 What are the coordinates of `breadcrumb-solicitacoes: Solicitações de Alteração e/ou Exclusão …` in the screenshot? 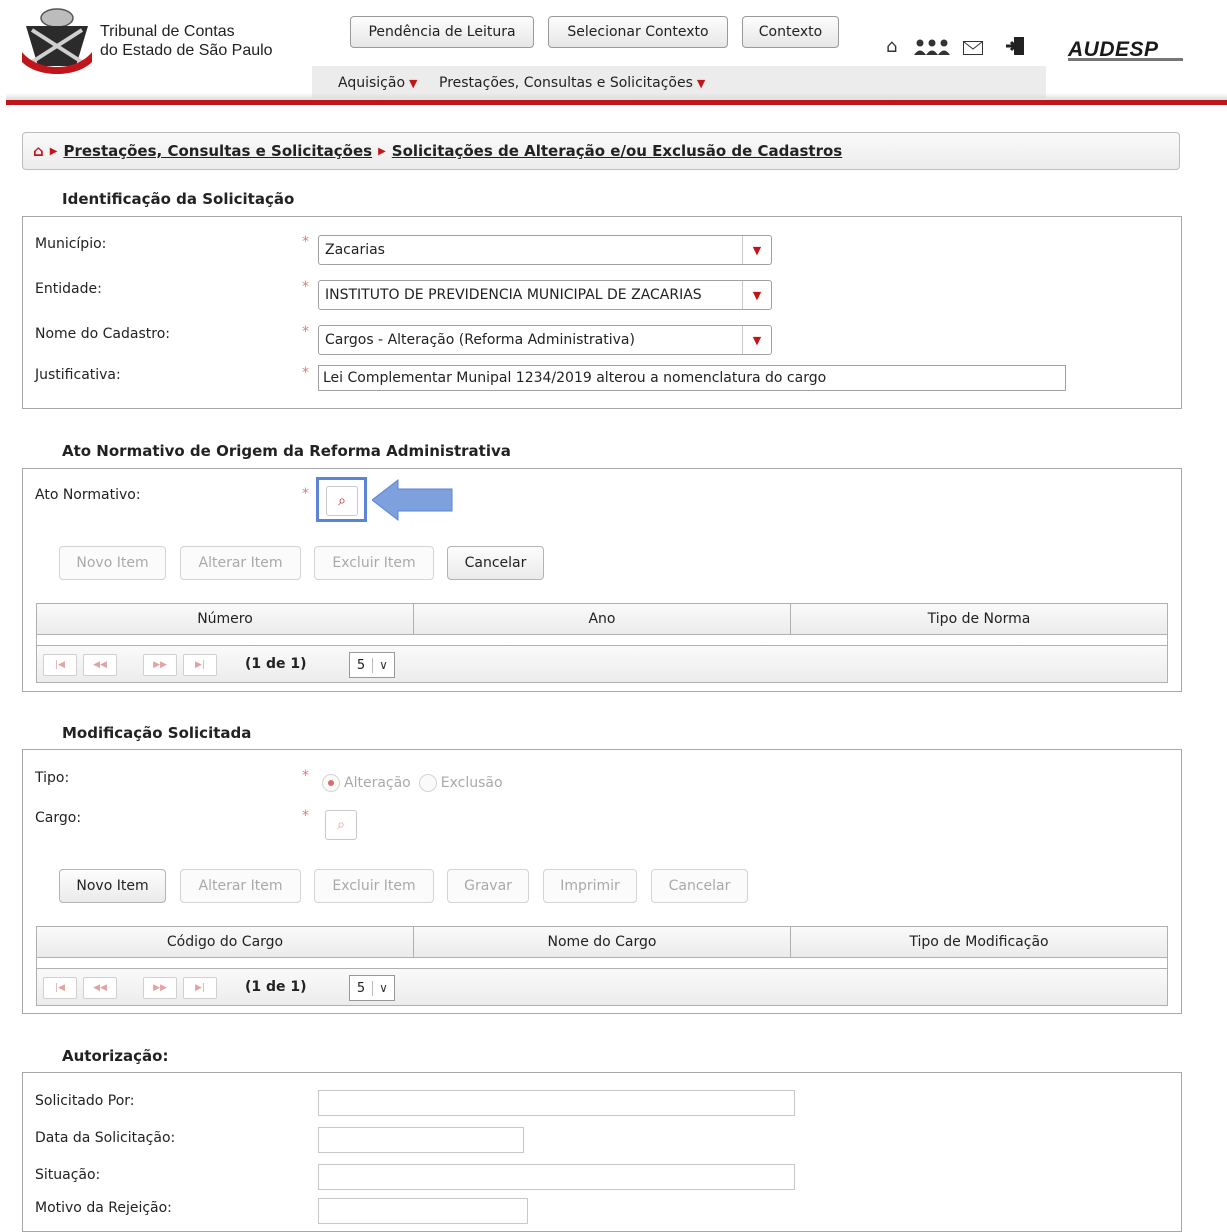 It's located at (617, 151).